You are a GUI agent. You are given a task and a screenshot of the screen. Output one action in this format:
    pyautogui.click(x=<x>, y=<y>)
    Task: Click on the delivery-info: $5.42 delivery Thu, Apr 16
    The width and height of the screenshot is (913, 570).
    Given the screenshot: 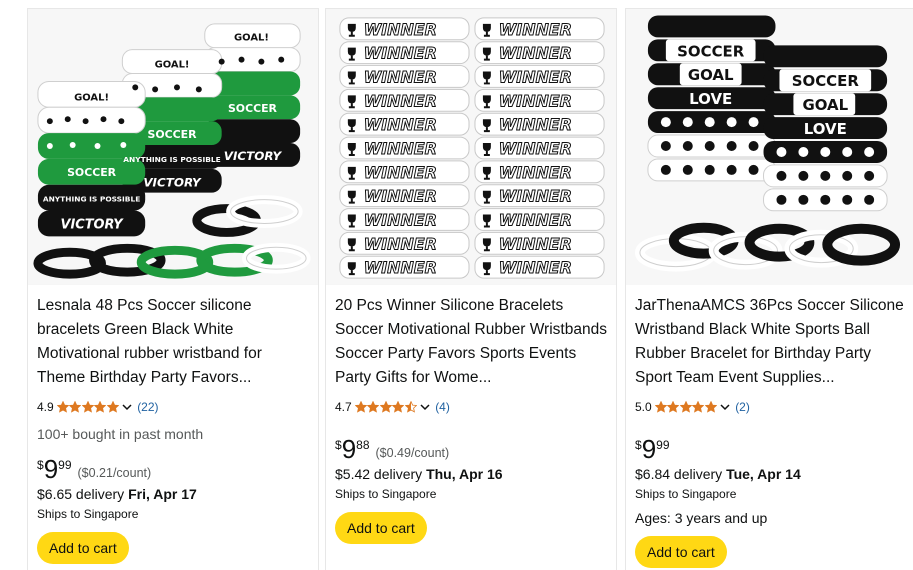 What is the action you would take?
    pyautogui.click(x=419, y=474)
    